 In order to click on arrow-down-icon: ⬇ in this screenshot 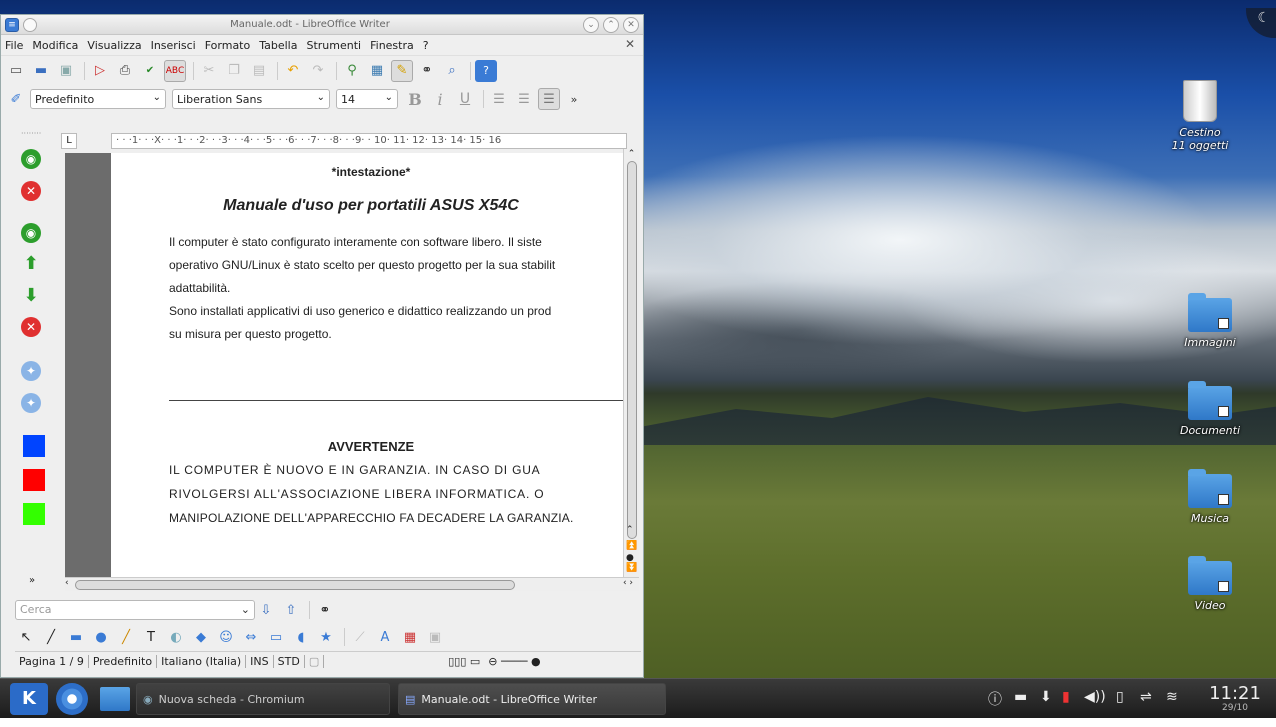, I will do `click(31, 295)`.